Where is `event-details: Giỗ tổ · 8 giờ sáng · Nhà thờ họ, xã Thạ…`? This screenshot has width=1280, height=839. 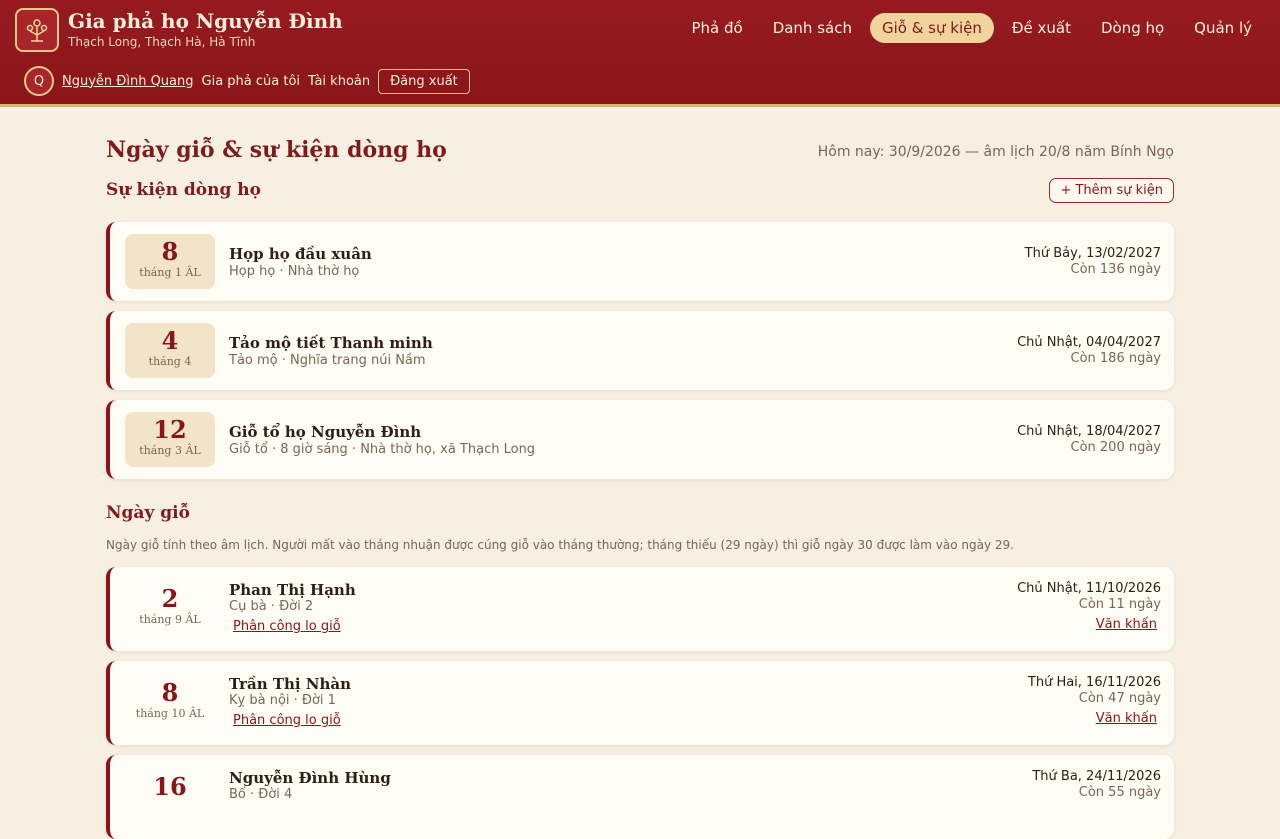 event-details: Giỗ tổ · 8 giờ sáng · Nhà thờ họ, xã Thạ… is located at coordinates (382, 449).